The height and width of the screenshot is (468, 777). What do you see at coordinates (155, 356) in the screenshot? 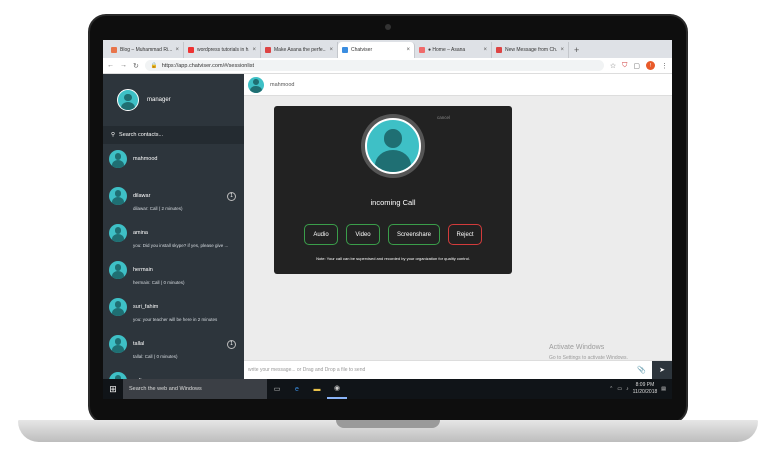
I see `contact-last-message: tallal: Call ( 0 minutes)` at bounding box center [155, 356].